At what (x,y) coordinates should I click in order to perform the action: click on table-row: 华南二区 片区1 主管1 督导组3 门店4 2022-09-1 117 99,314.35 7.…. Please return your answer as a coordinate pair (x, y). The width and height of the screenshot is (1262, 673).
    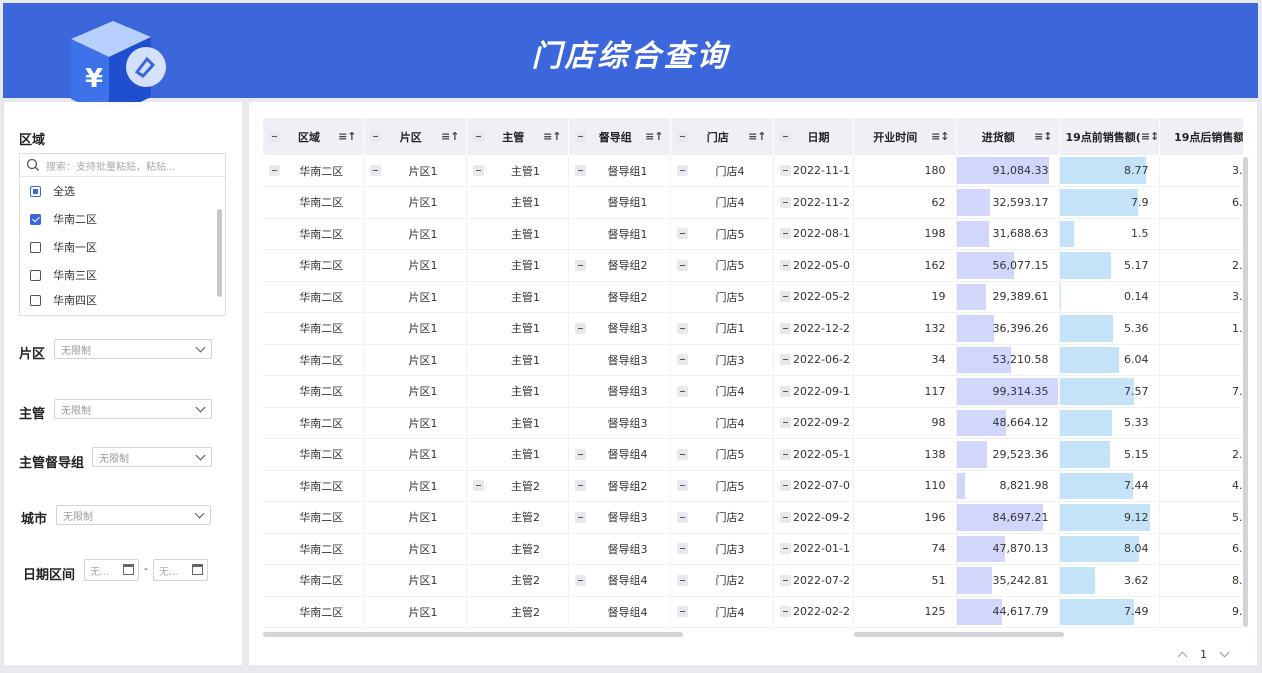
    Looking at the image, I should click on (753, 391).